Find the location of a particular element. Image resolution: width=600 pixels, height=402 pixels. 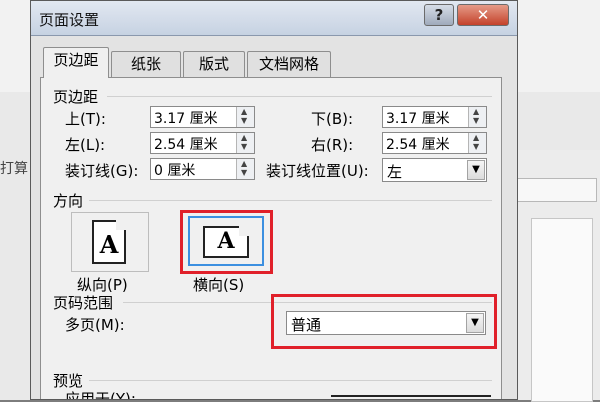

gutter-value: 0 厘米 is located at coordinates (175, 171).